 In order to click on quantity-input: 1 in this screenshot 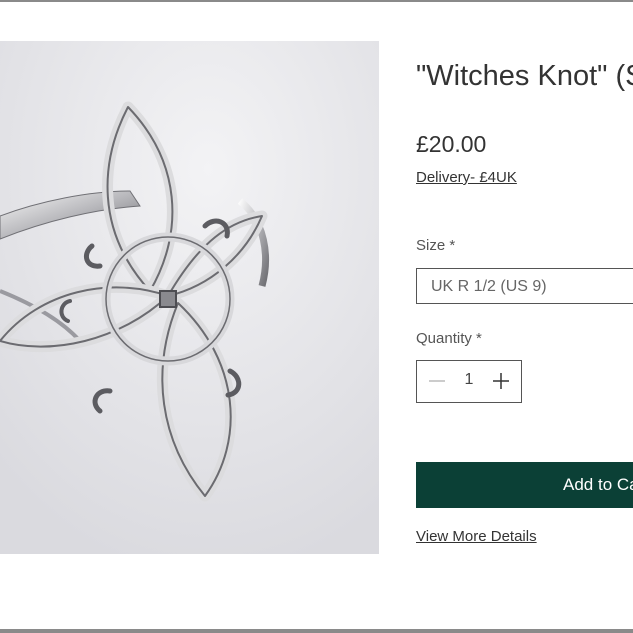, I will do `click(469, 380)`.